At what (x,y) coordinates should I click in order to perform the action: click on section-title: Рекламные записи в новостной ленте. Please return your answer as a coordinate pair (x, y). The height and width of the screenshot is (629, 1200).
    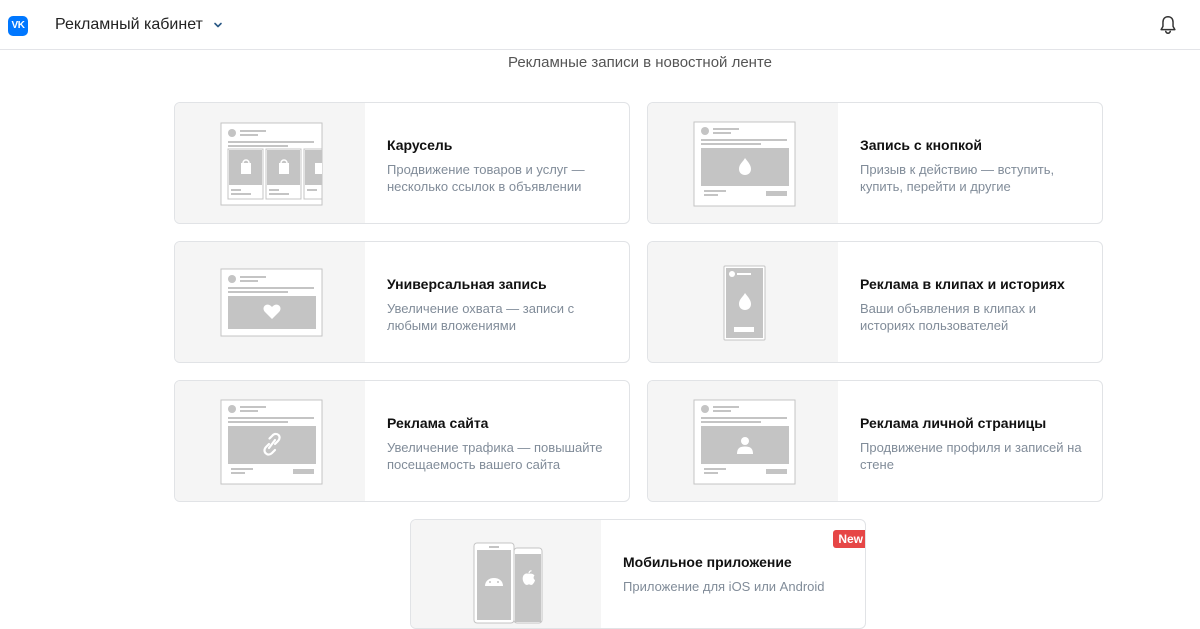
    Looking at the image, I should click on (640, 62).